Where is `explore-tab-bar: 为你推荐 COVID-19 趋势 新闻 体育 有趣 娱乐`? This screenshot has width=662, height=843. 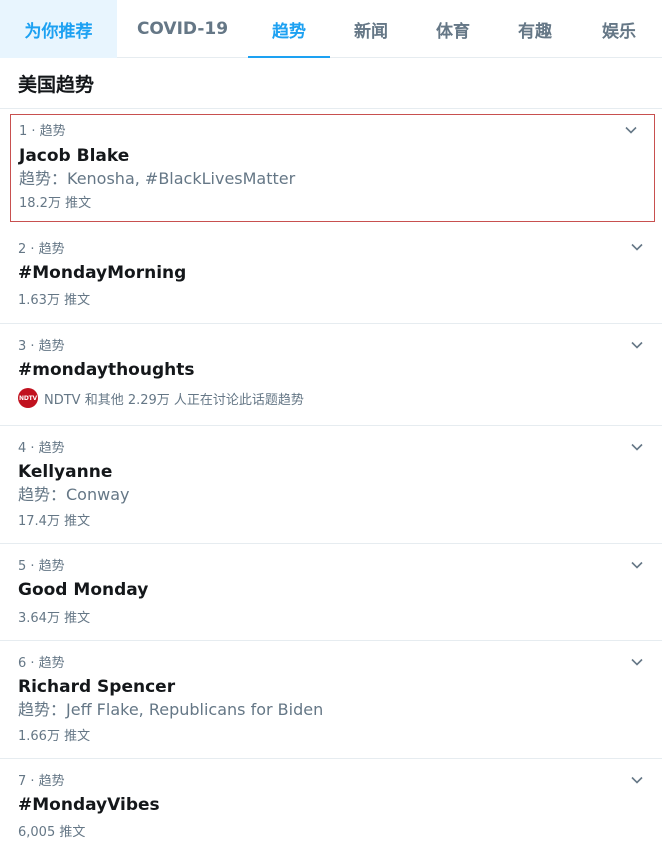
explore-tab-bar: 为你推荐 COVID-19 趋势 新闻 体育 有趣 娱乐 is located at coordinates (331, 29).